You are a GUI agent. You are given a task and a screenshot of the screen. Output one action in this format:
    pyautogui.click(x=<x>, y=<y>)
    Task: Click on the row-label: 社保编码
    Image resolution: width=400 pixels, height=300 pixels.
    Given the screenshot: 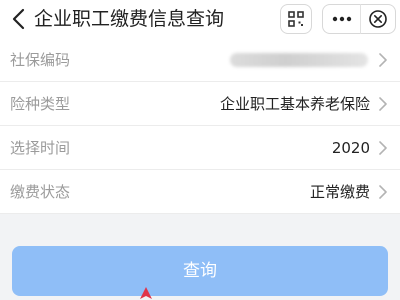 What is the action you would take?
    pyautogui.click(x=40, y=60)
    